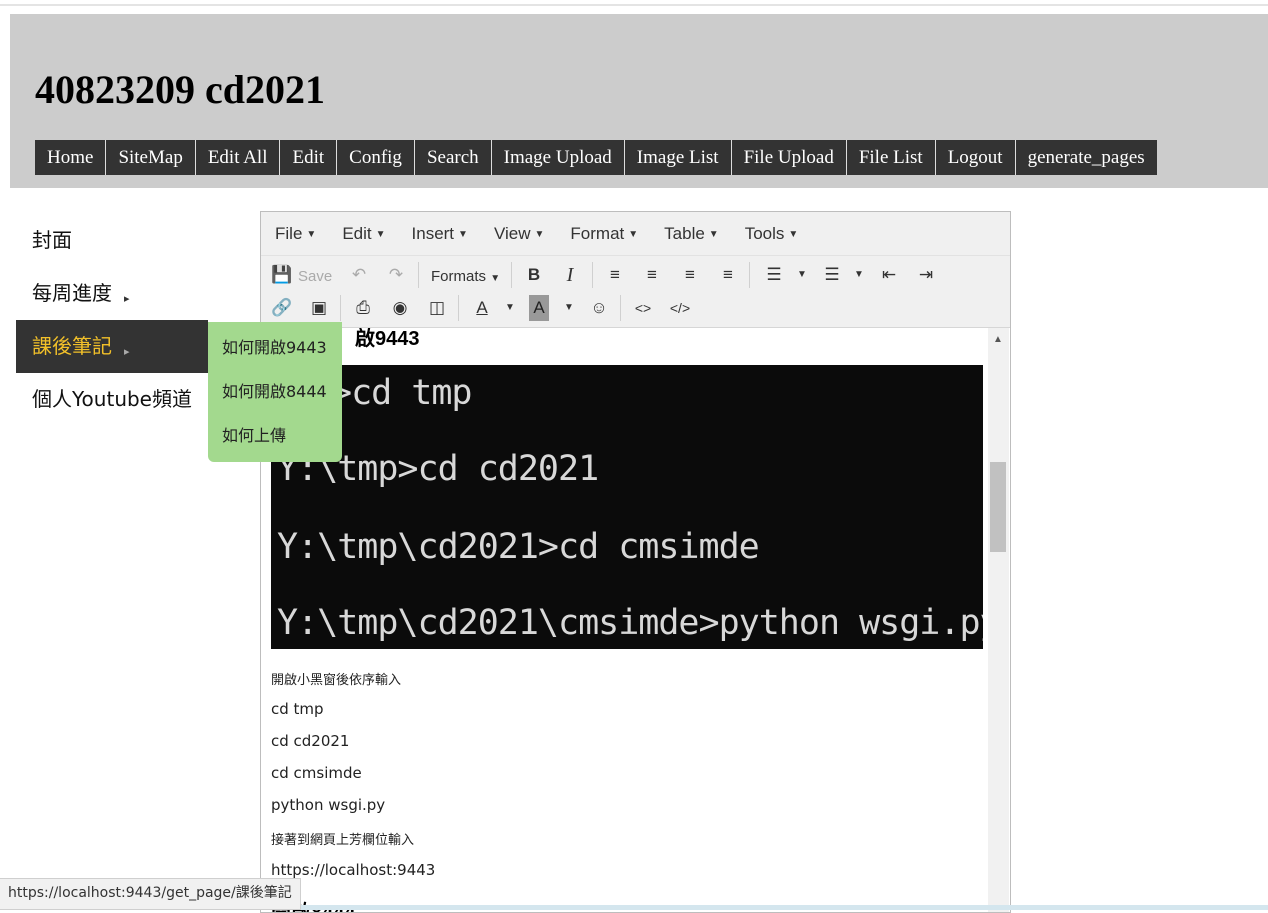  What do you see at coordinates (558, 157) in the screenshot?
I see `nav-image-upload: Image Upload` at bounding box center [558, 157].